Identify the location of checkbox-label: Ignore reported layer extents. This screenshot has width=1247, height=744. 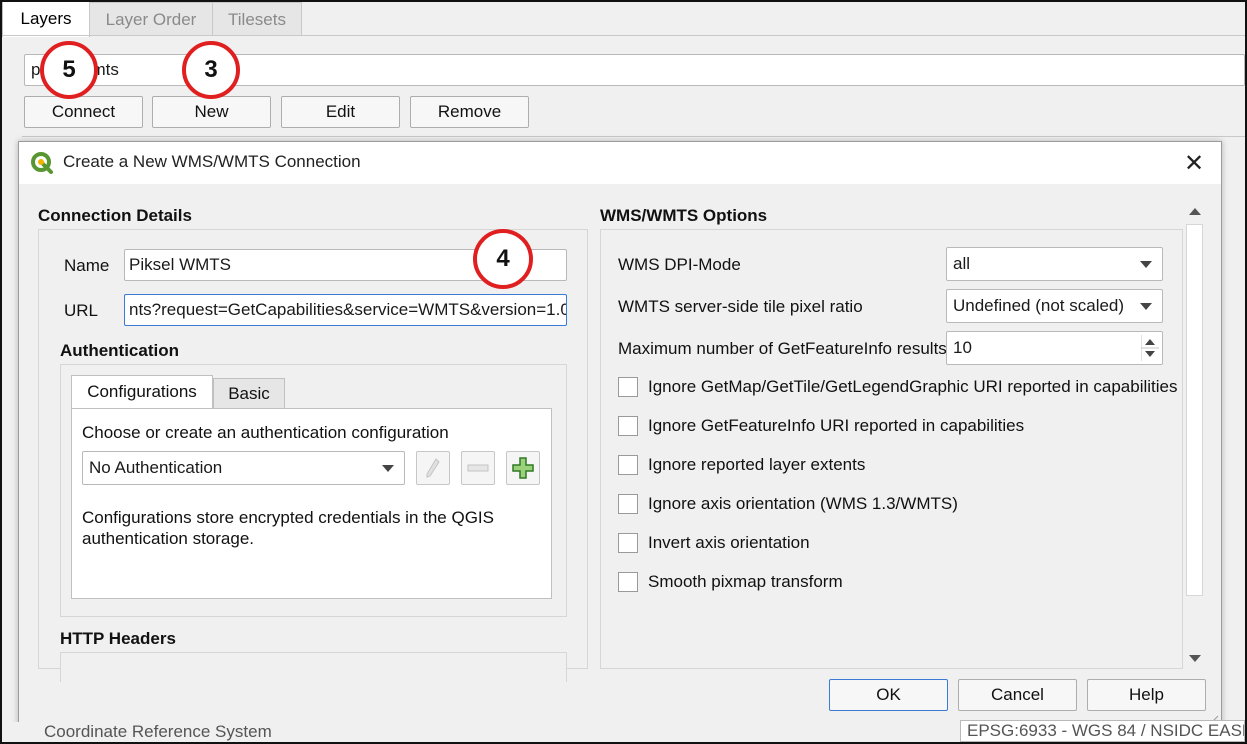
(757, 464).